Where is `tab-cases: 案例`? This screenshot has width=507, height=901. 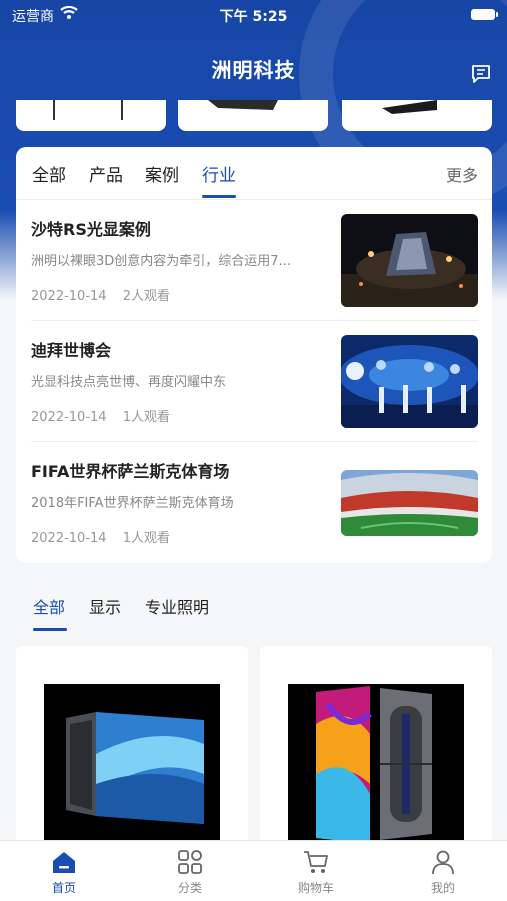 tab-cases: 案例 is located at coordinates (162, 173).